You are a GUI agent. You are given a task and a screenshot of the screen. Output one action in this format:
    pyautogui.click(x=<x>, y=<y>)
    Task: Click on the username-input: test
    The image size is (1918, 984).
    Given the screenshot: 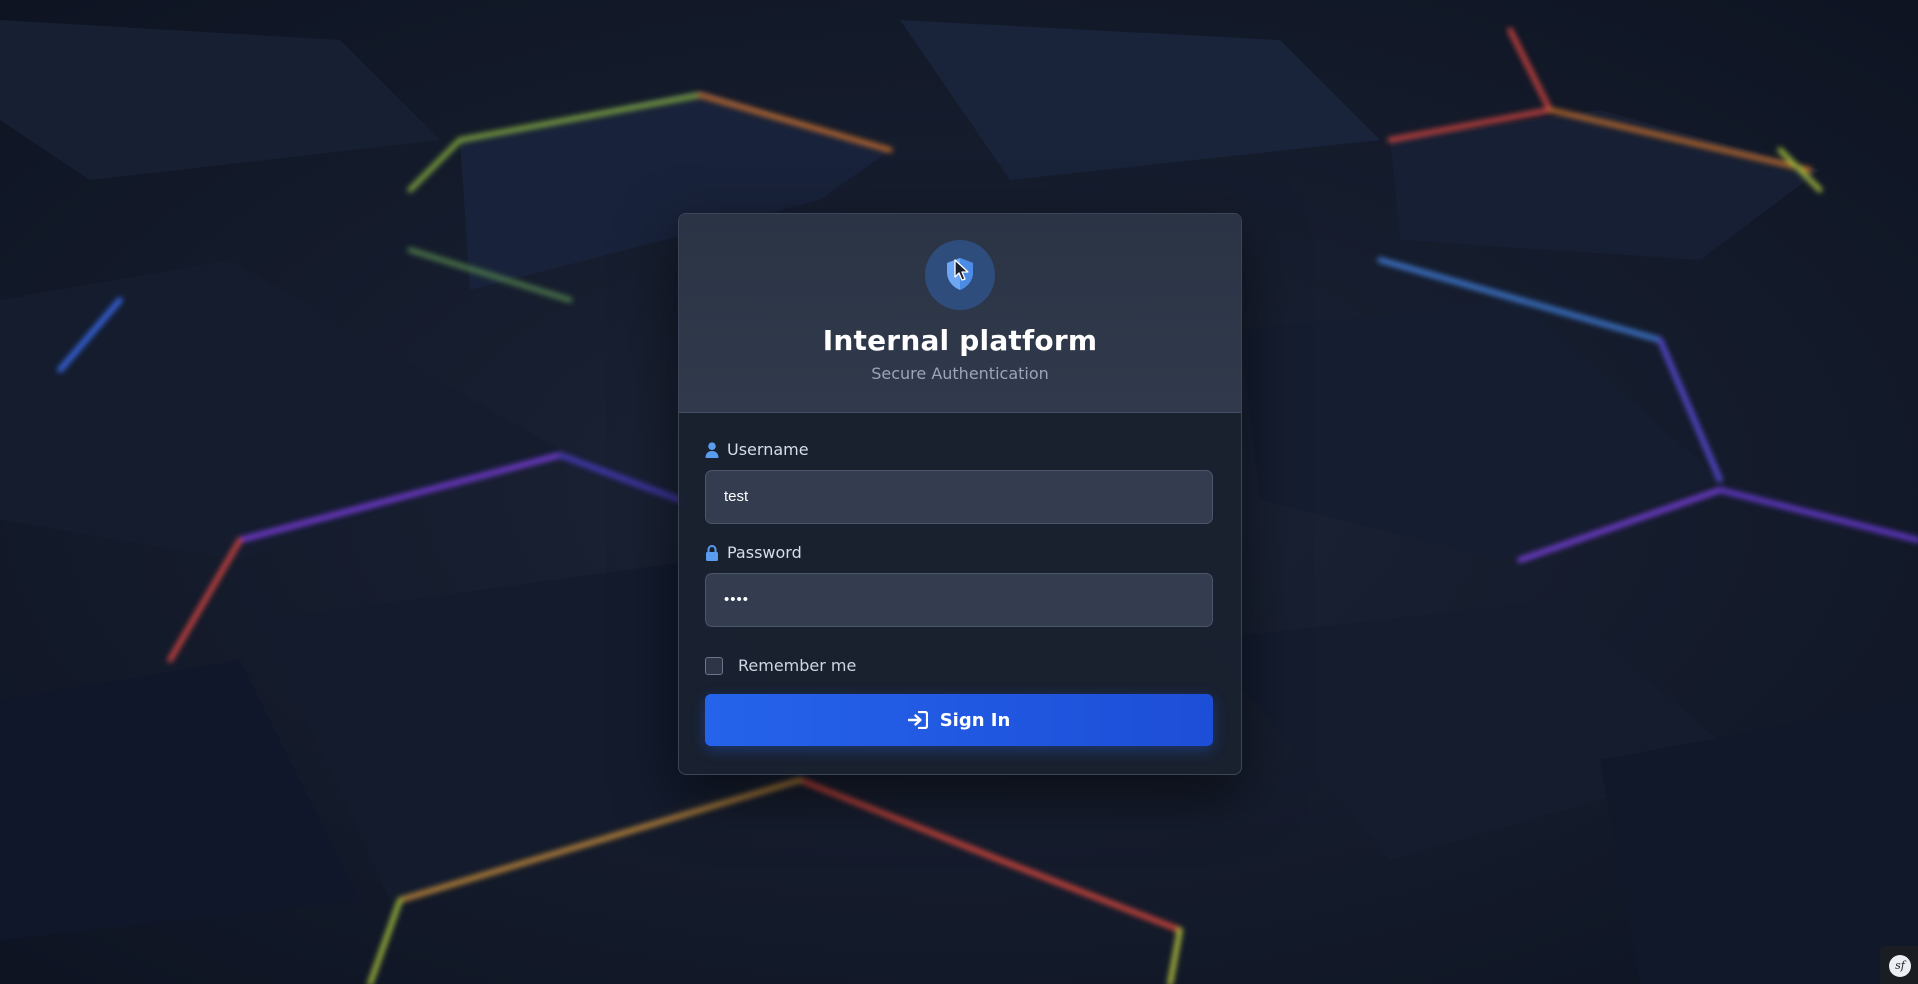 What is the action you would take?
    pyautogui.click(x=959, y=497)
    